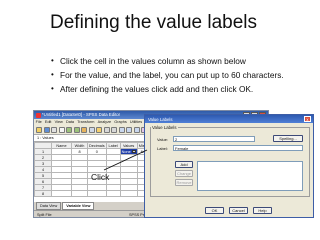  I want to click on callout-line, so click(125, 160).